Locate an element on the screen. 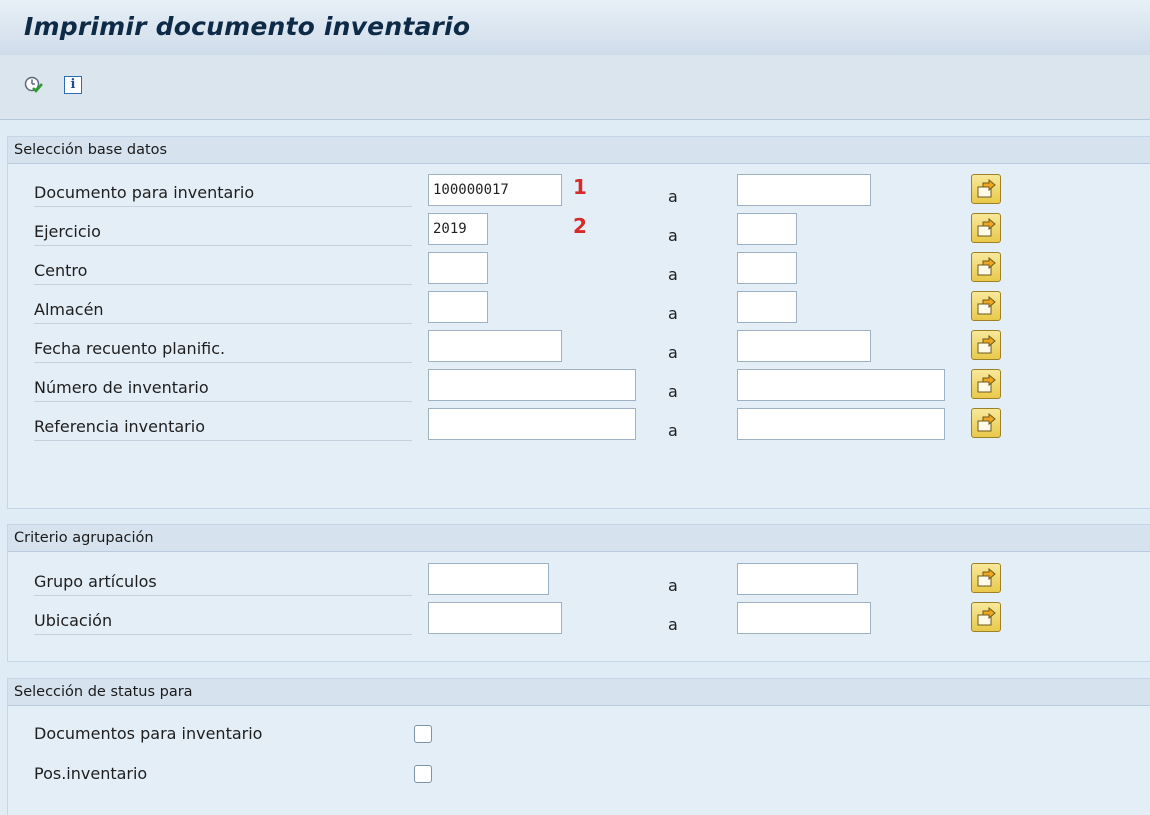  row-referencia-inventario: Referencia inventario a is located at coordinates (579, 426).